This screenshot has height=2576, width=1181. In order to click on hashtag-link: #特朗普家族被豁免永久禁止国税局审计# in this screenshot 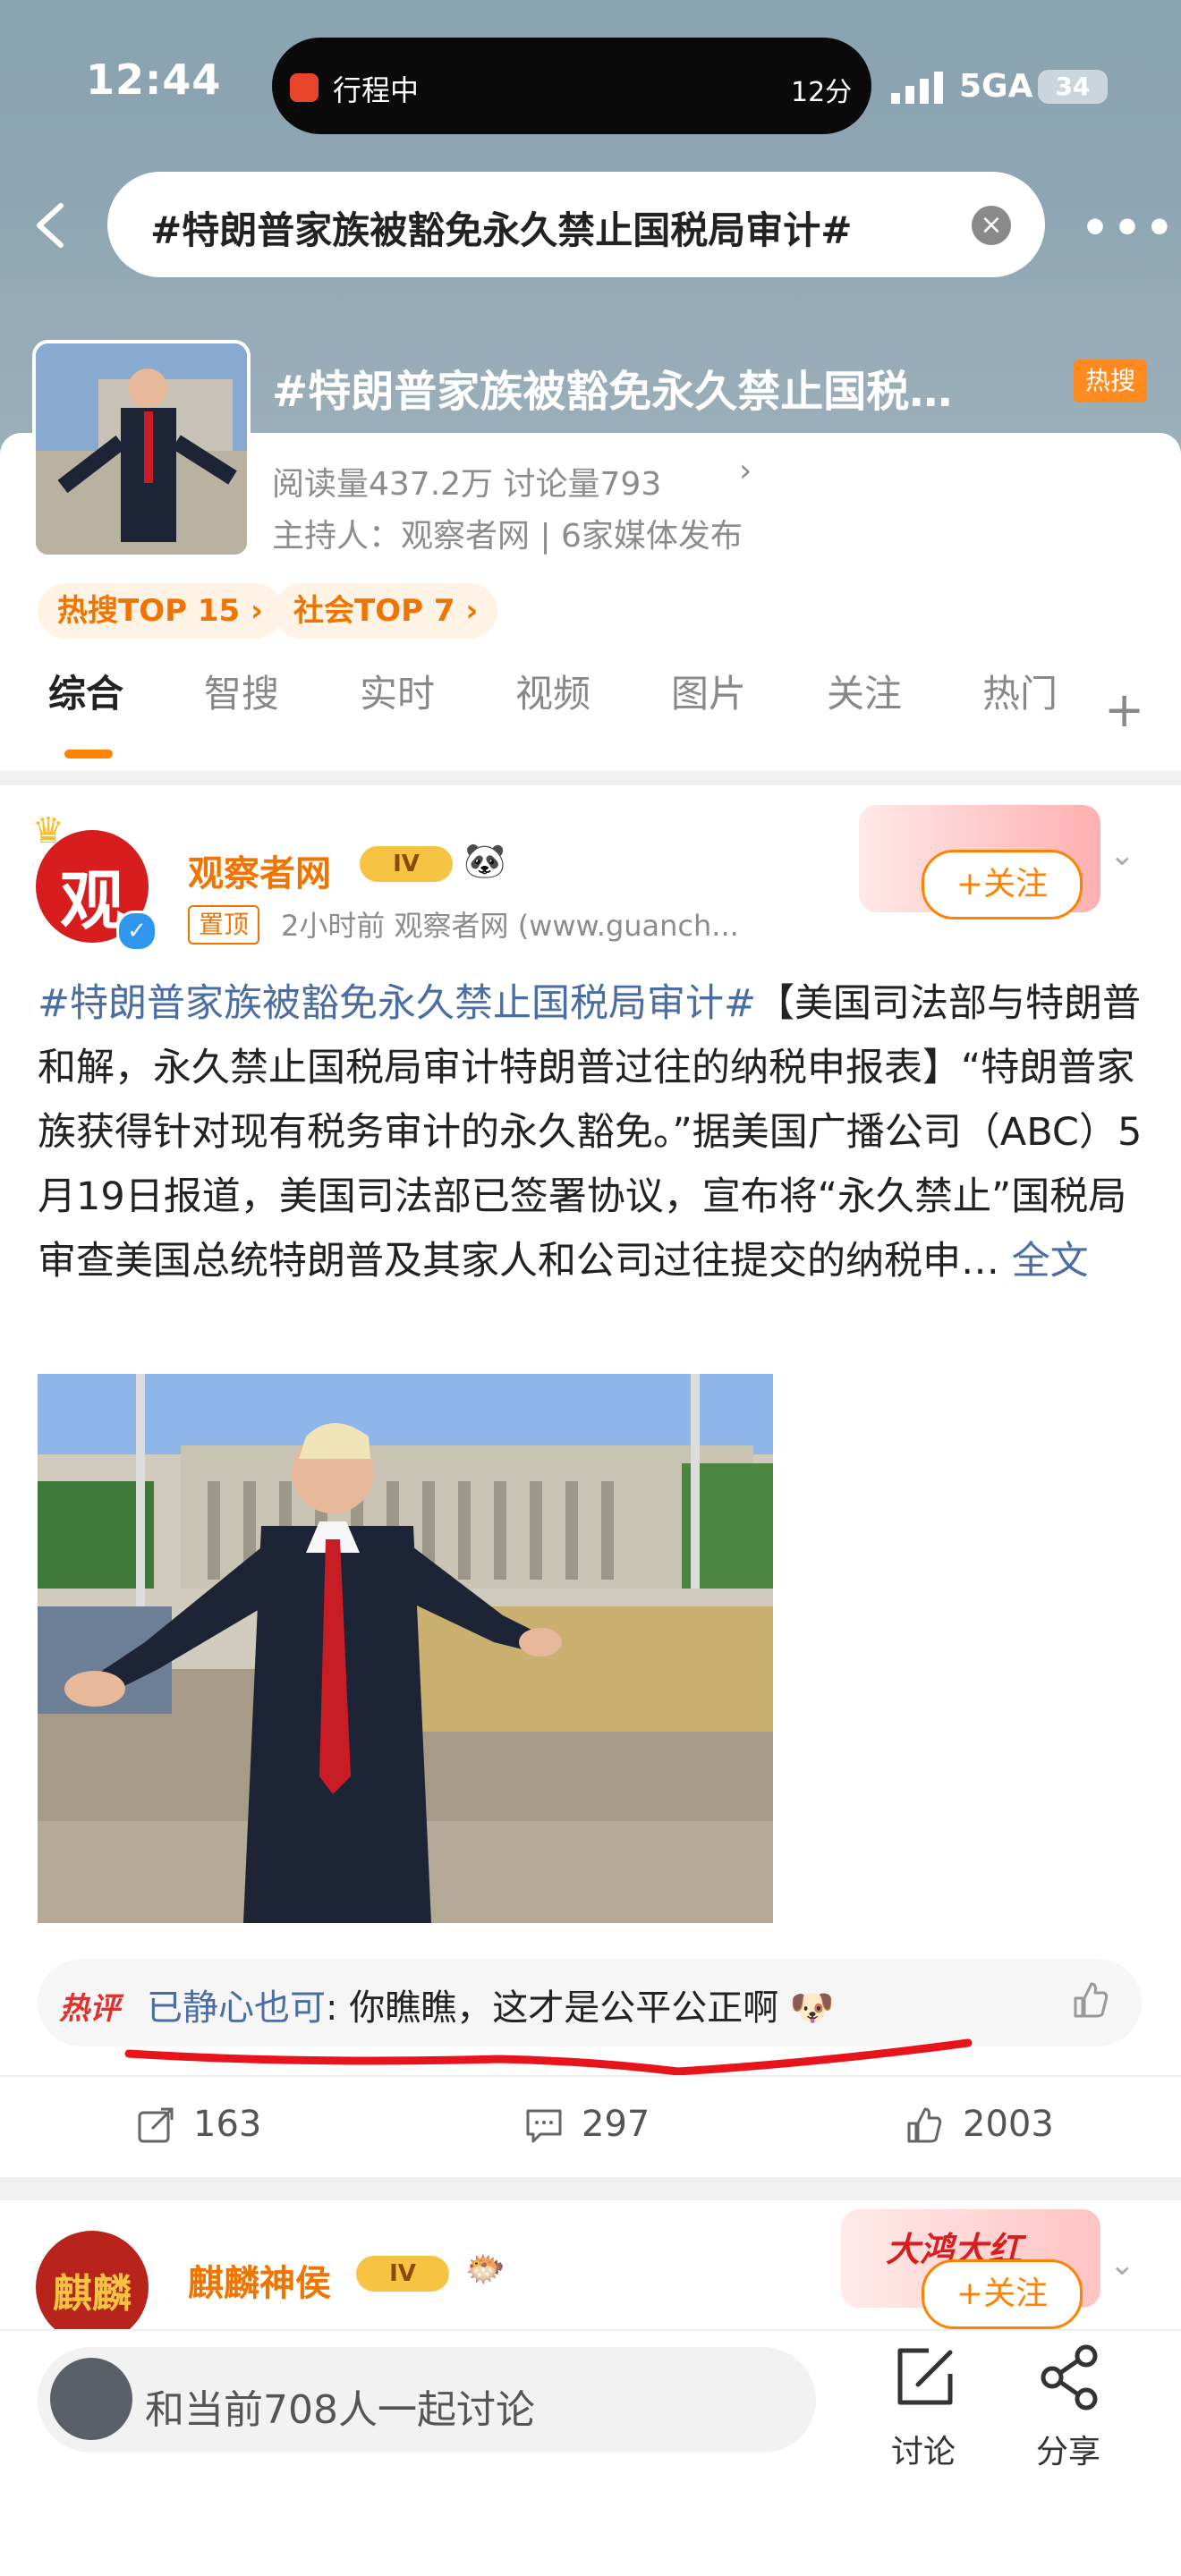, I will do `click(397, 1003)`.